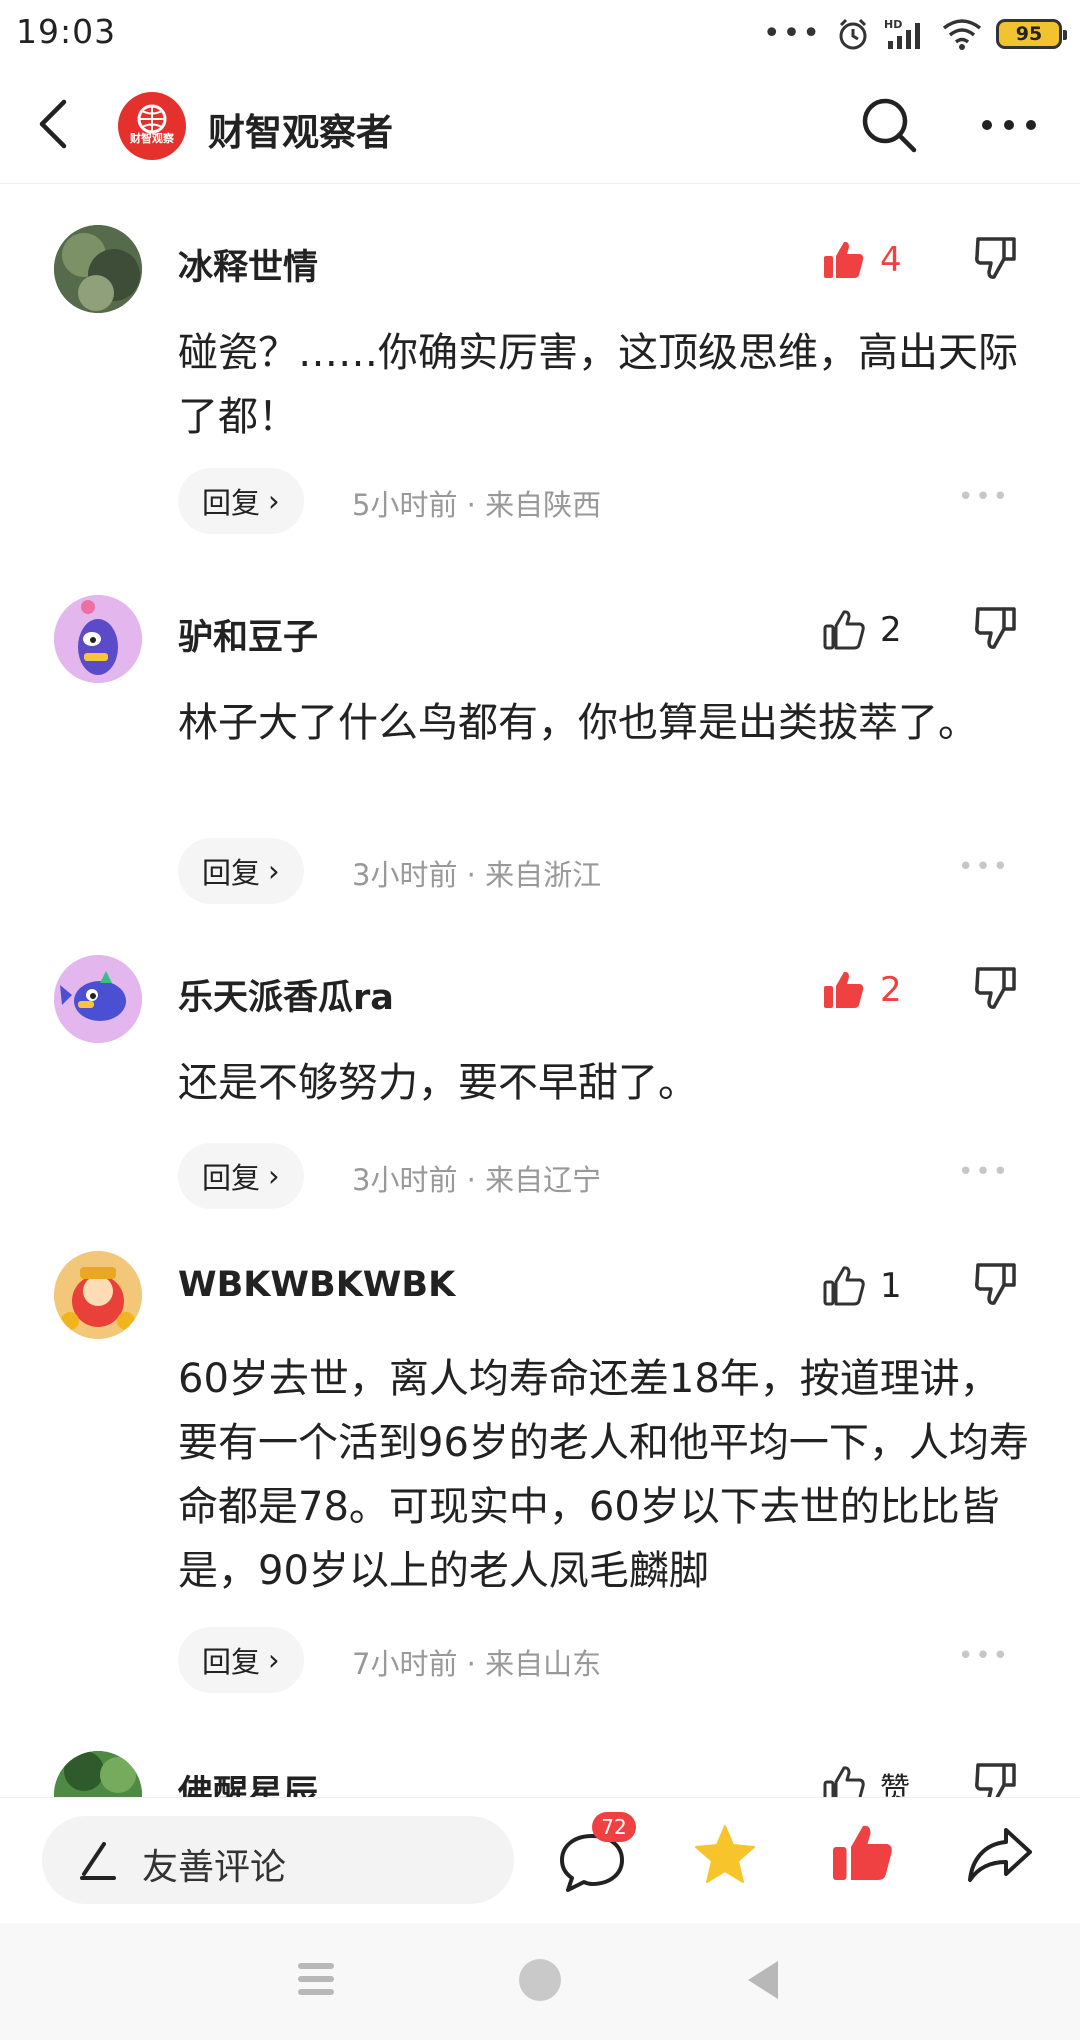  I want to click on svg-text: HD, so click(893, 24).